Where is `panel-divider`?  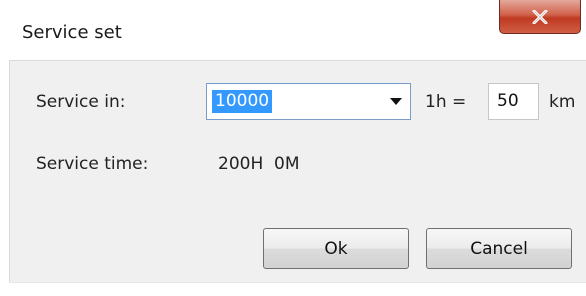
panel-divider is located at coordinates (297, 282).